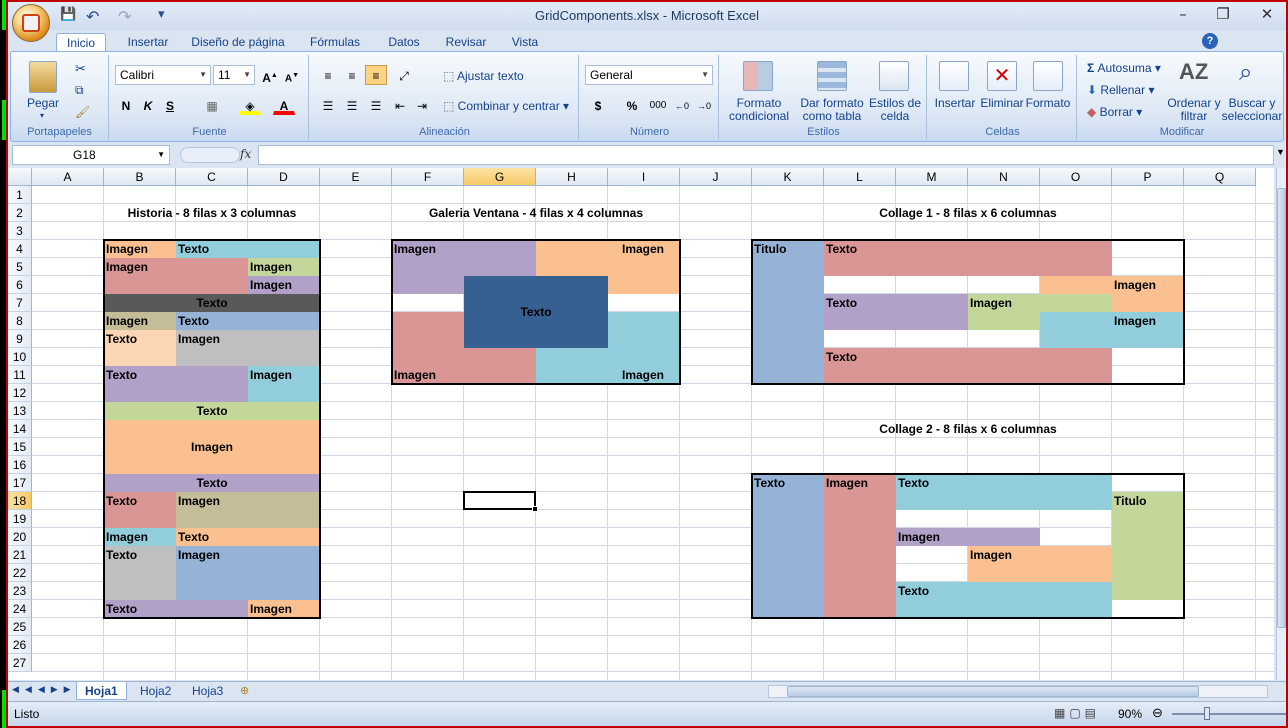 This screenshot has height=728, width=1288. I want to click on wrap-text-button: ⬚ Ajustar texto, so click(483, 76).